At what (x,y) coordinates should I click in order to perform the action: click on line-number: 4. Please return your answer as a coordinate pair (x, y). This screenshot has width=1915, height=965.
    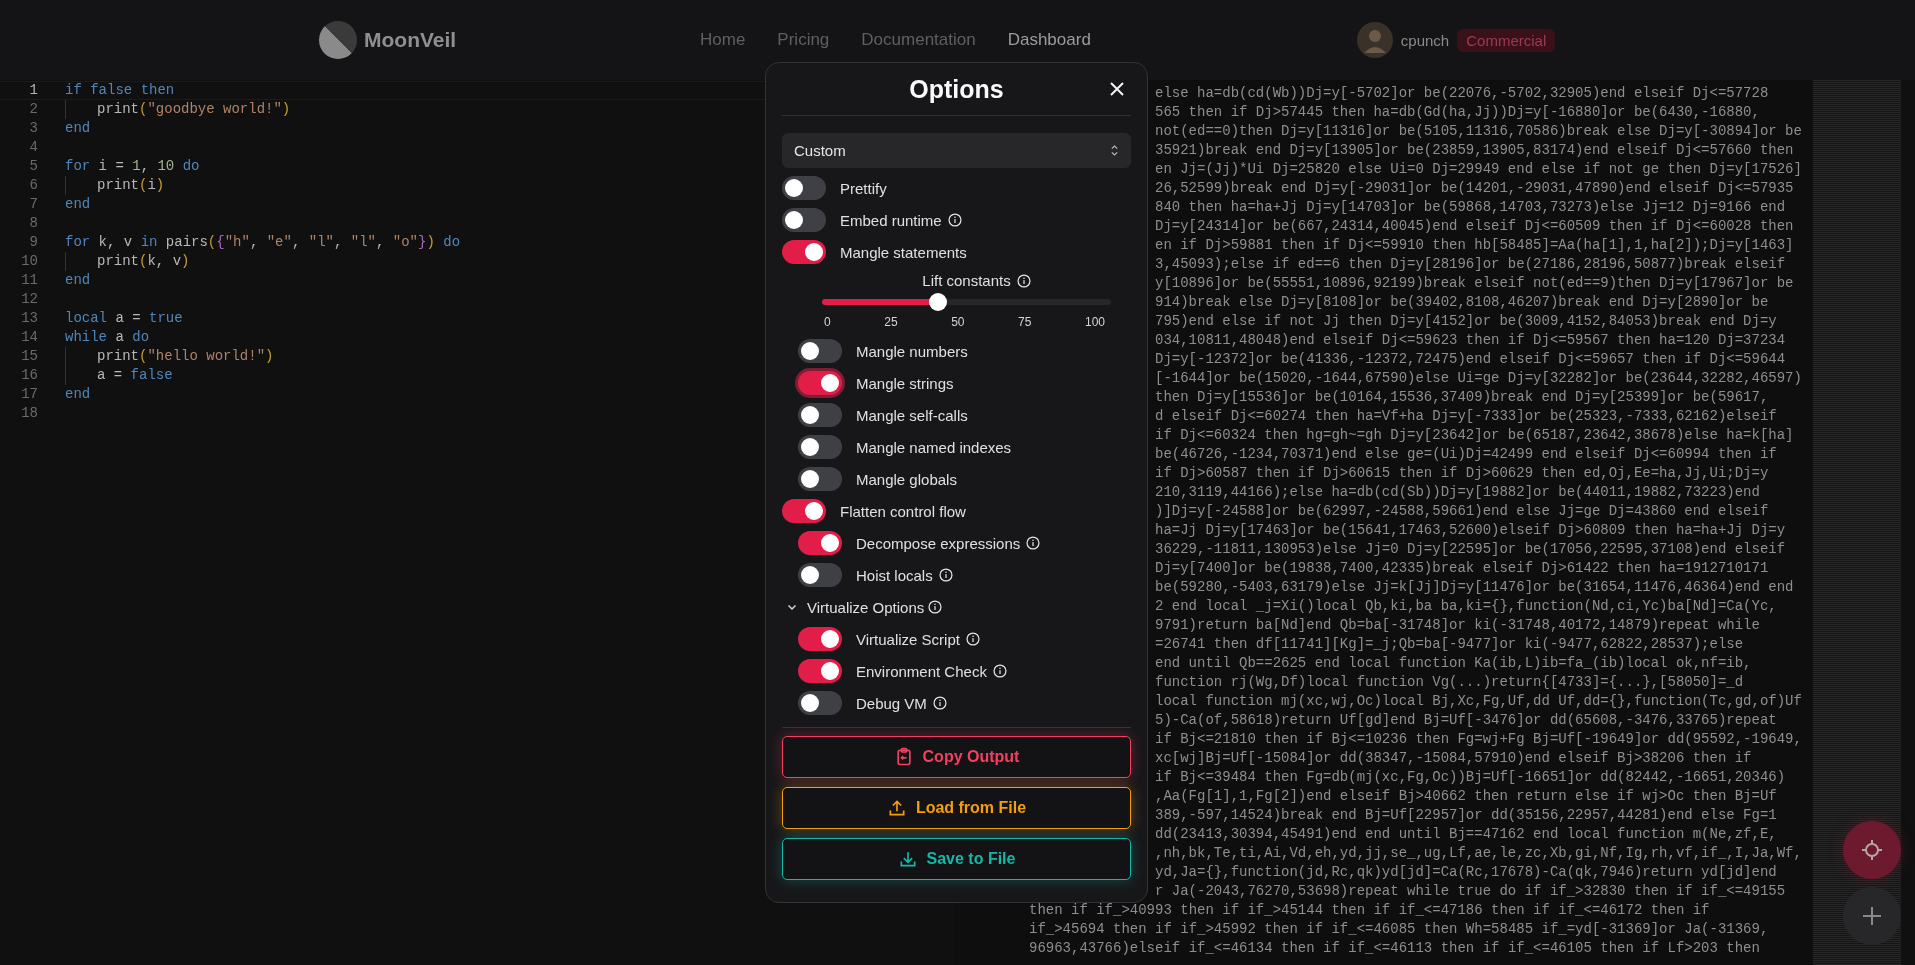
    Looking at the image, I should click on (33, 147).